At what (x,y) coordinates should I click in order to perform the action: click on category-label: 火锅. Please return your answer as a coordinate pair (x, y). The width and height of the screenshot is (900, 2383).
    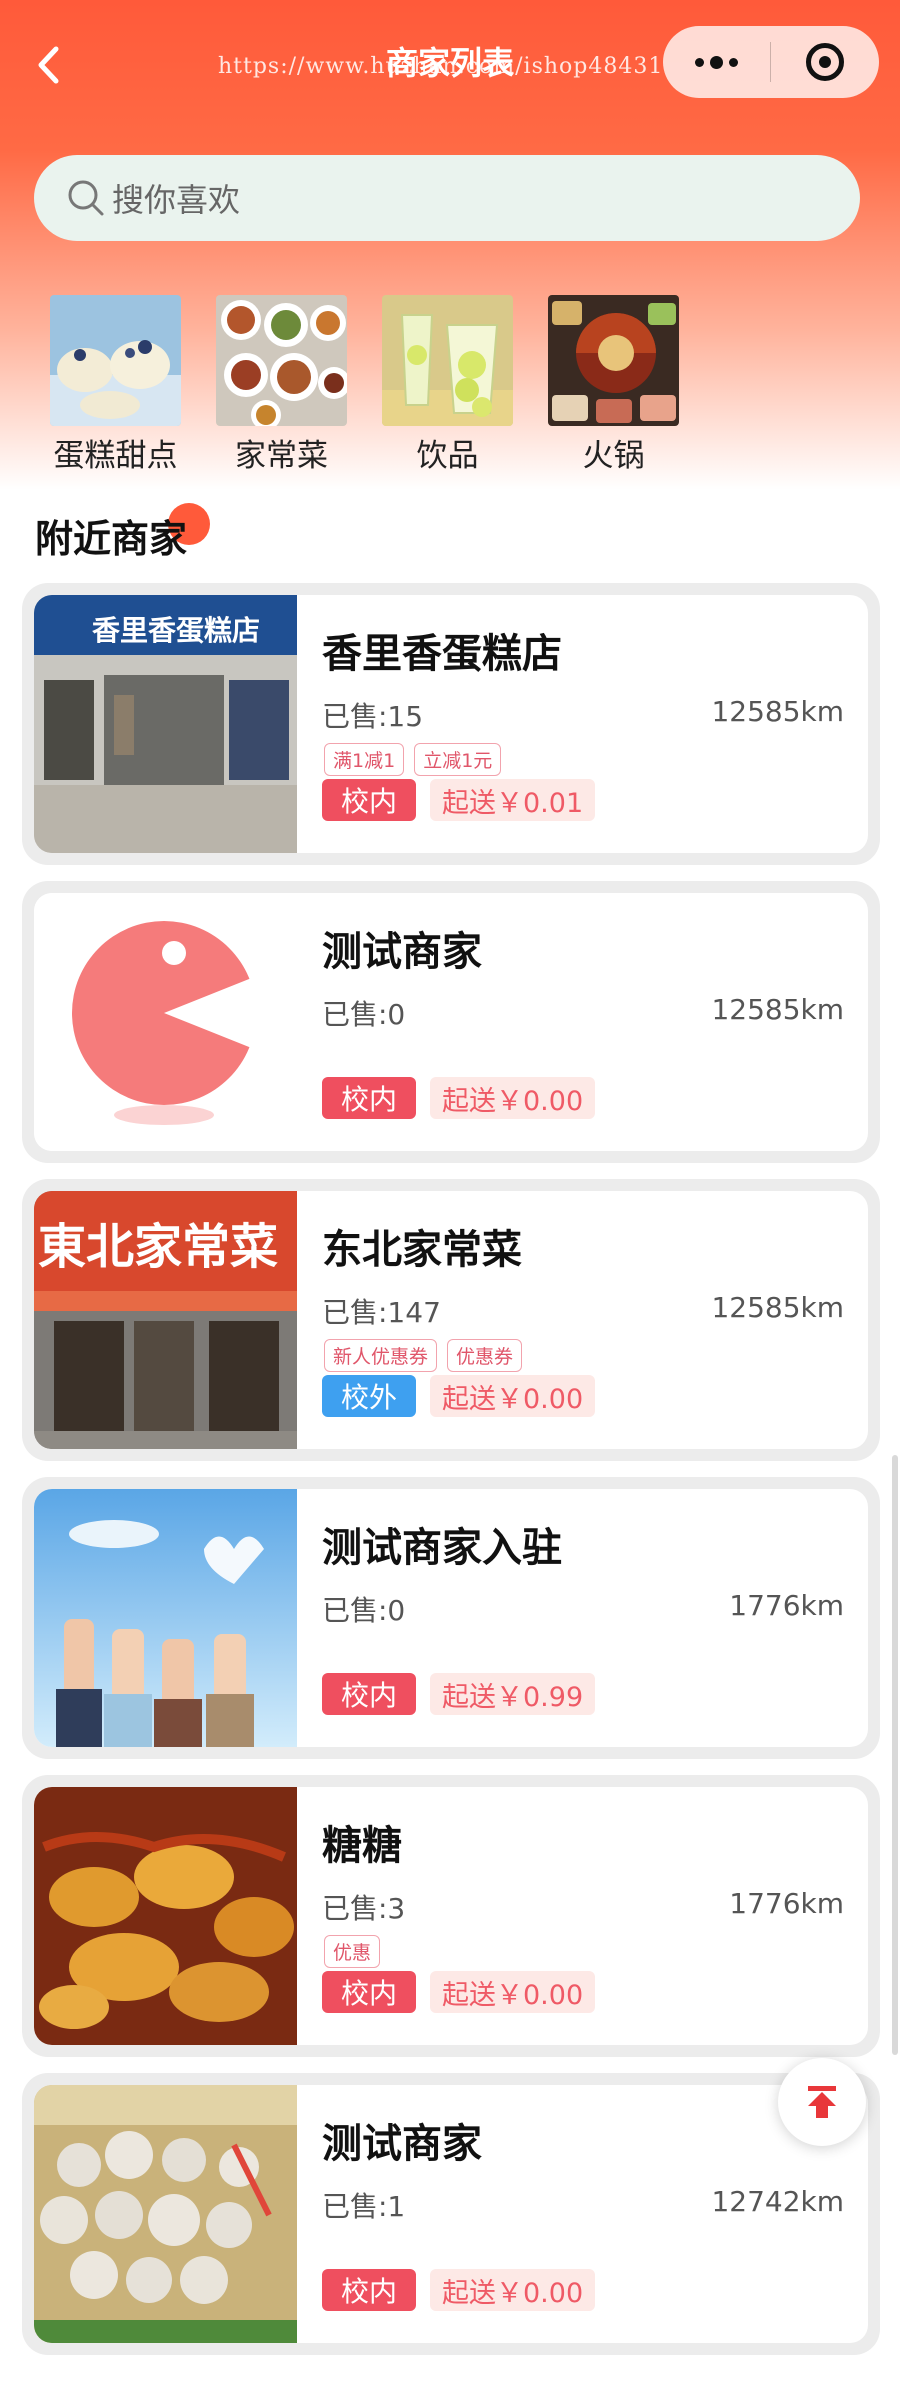
    Looking at the image, I should click on (613, 456).